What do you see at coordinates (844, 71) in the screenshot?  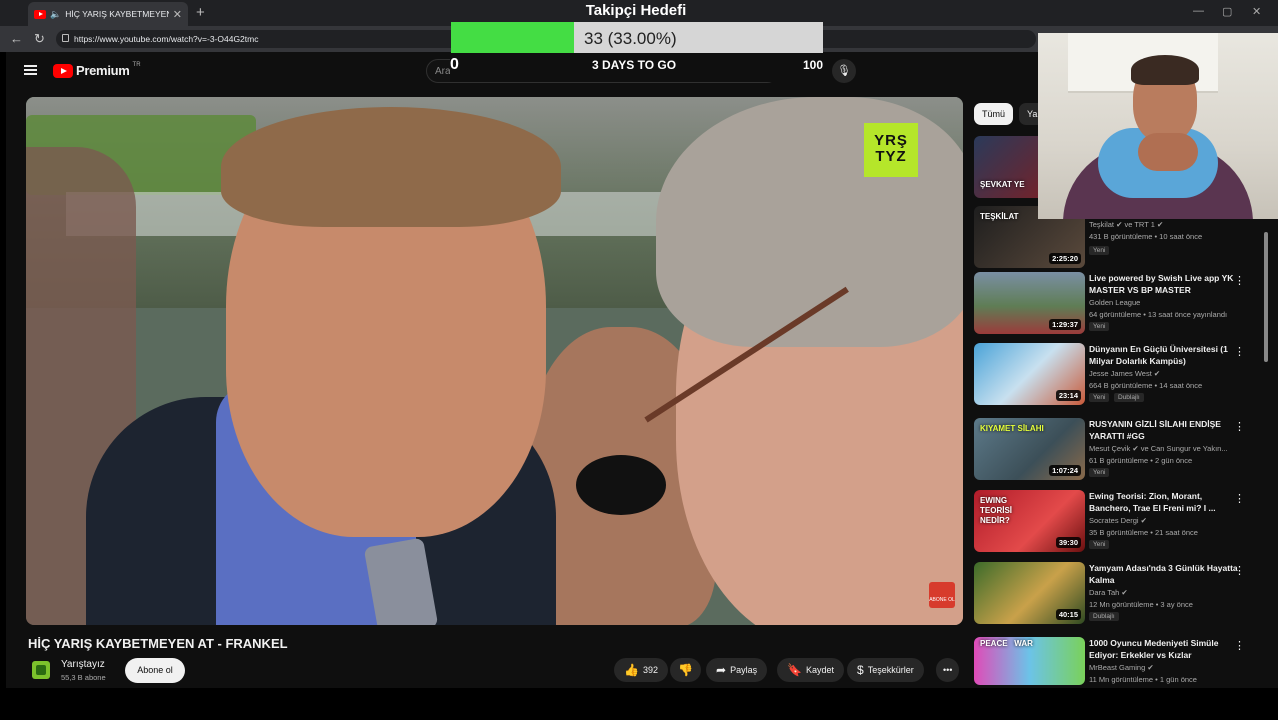 I see `mic-icon: 🎙` at bounding box center [844, 71].